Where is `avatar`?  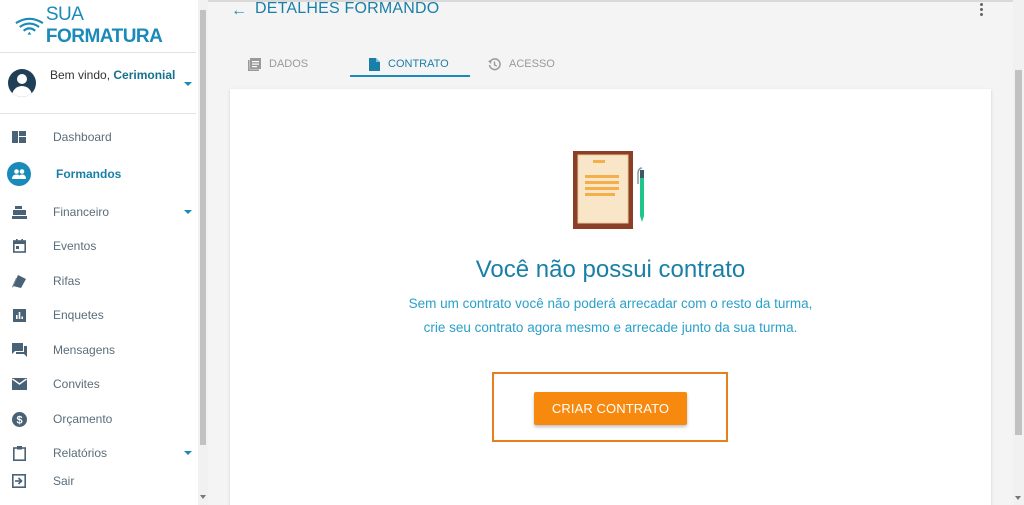 avatar is located at coordinates (22, 83).